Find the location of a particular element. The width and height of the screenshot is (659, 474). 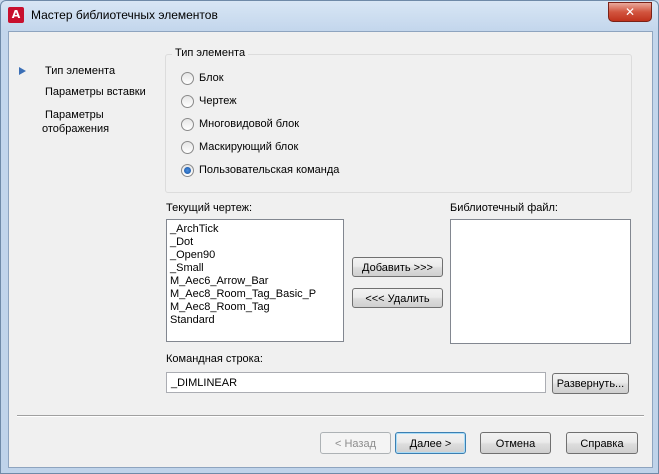

radio-custom-command: Пользовательская команда is located at coordinates (260, 170).